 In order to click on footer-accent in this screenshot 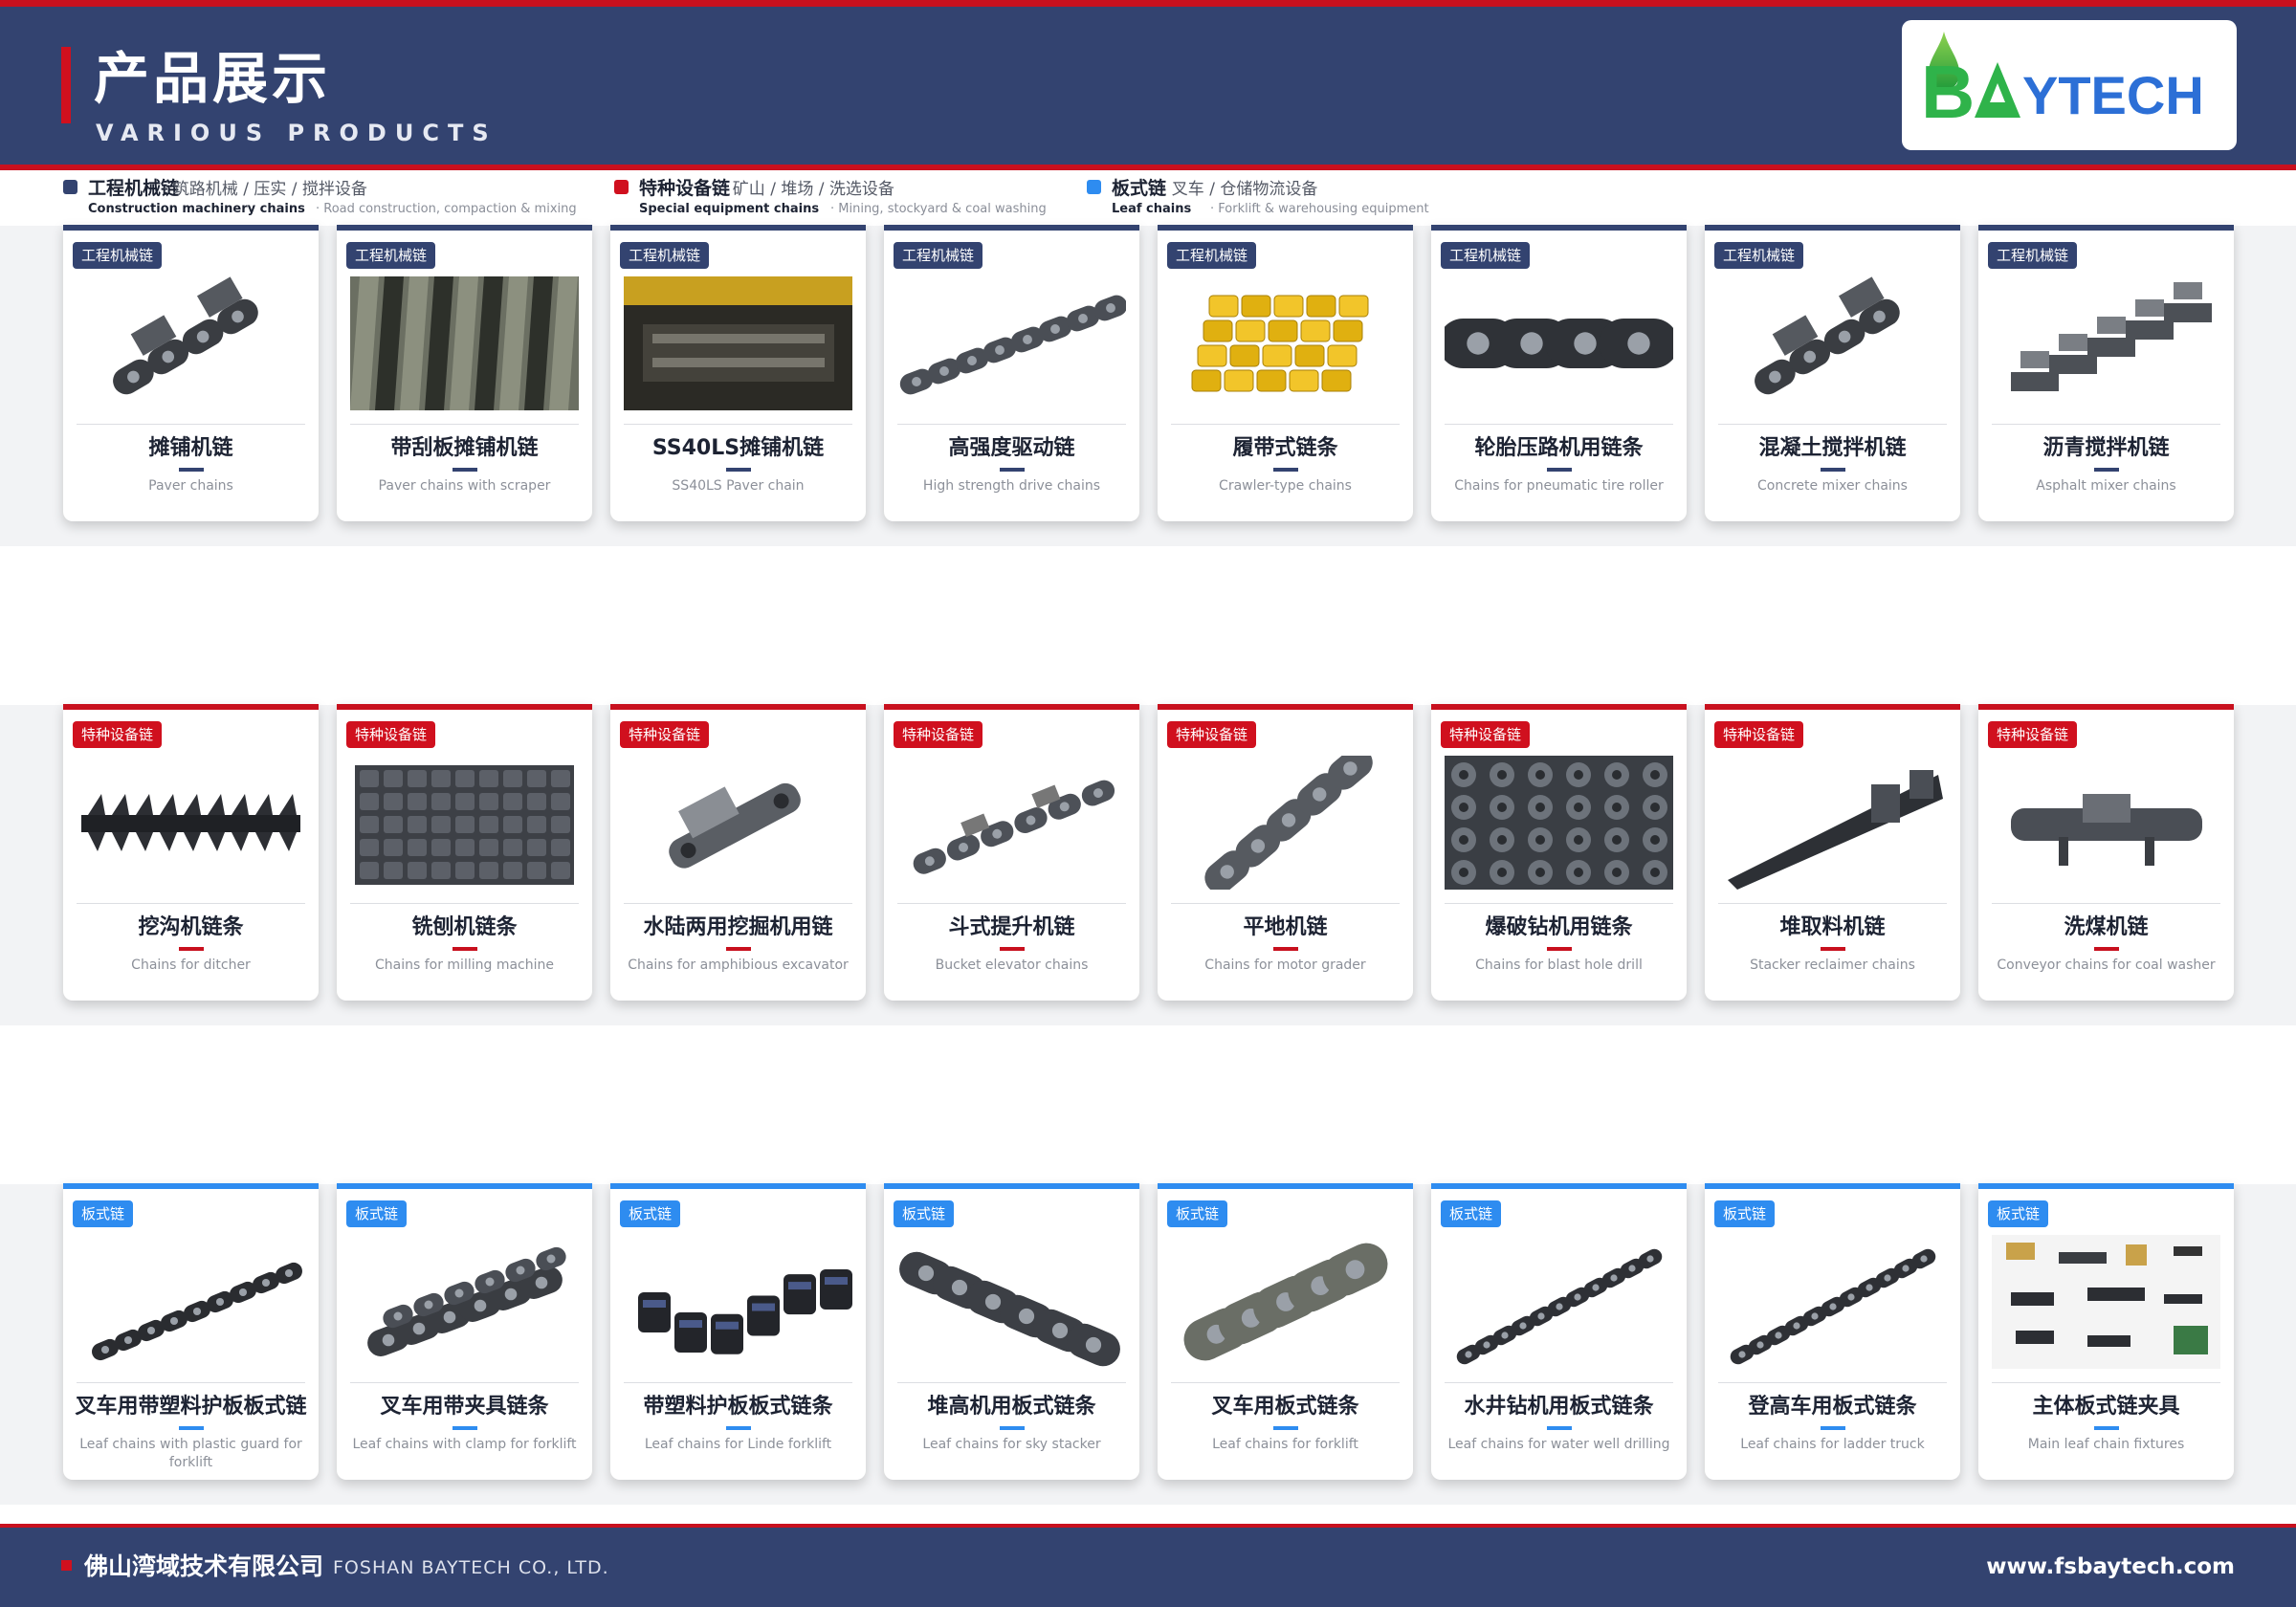, I will do `click(66, 1565)`.